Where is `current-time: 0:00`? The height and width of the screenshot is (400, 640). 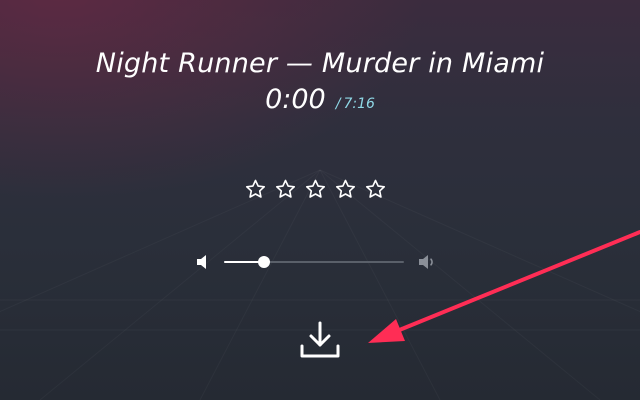 current-time: 0:00 is located at coordinates (295, 99).